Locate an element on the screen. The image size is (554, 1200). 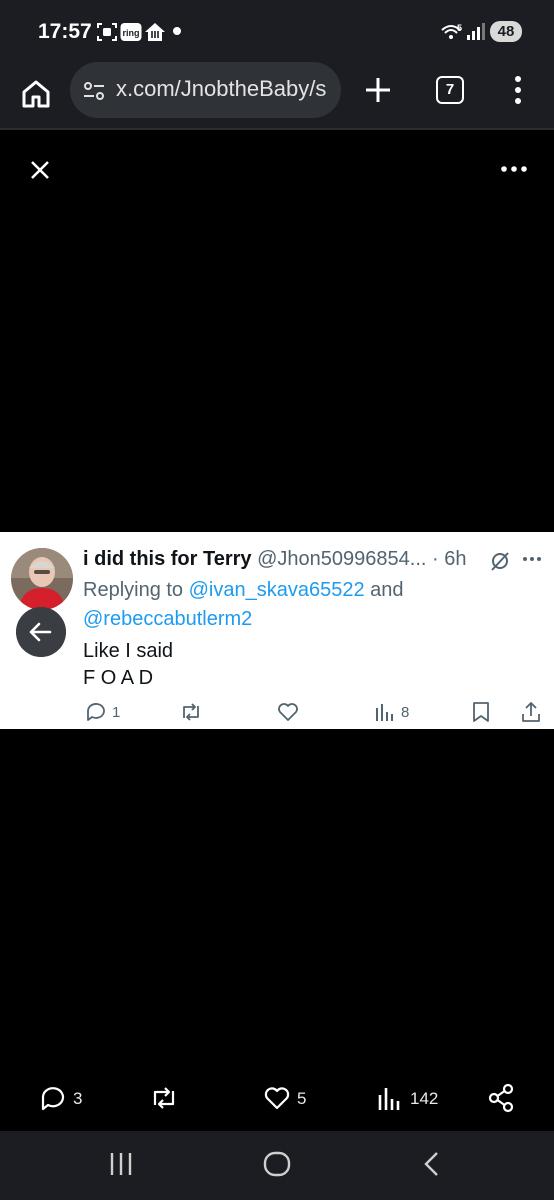
signal-icon is located at coordinates (476, 31).